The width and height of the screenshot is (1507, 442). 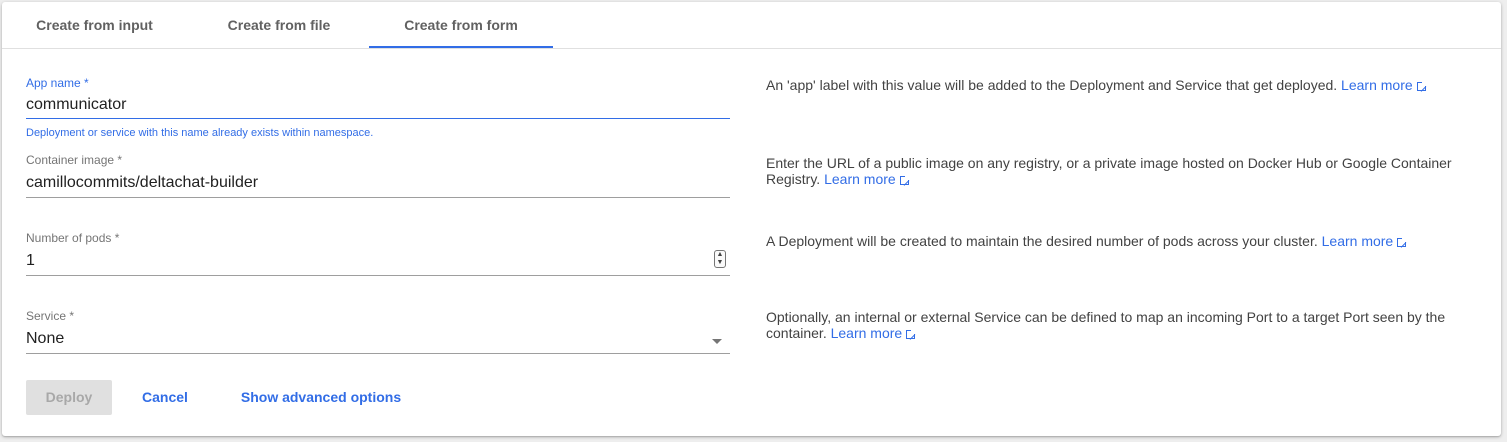 What do you see at coordinates (279, 25) in the screenshot?
I see `tab-create-from-file: Create from file` at bounding box center [279, 25].